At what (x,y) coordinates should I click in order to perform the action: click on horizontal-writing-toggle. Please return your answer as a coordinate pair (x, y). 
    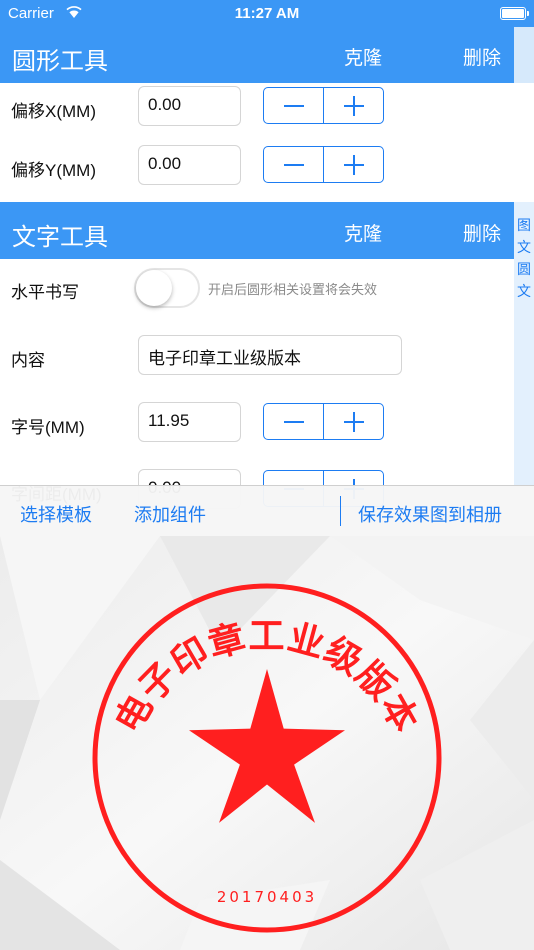
    Looking at the image, I should click on (167, 288).